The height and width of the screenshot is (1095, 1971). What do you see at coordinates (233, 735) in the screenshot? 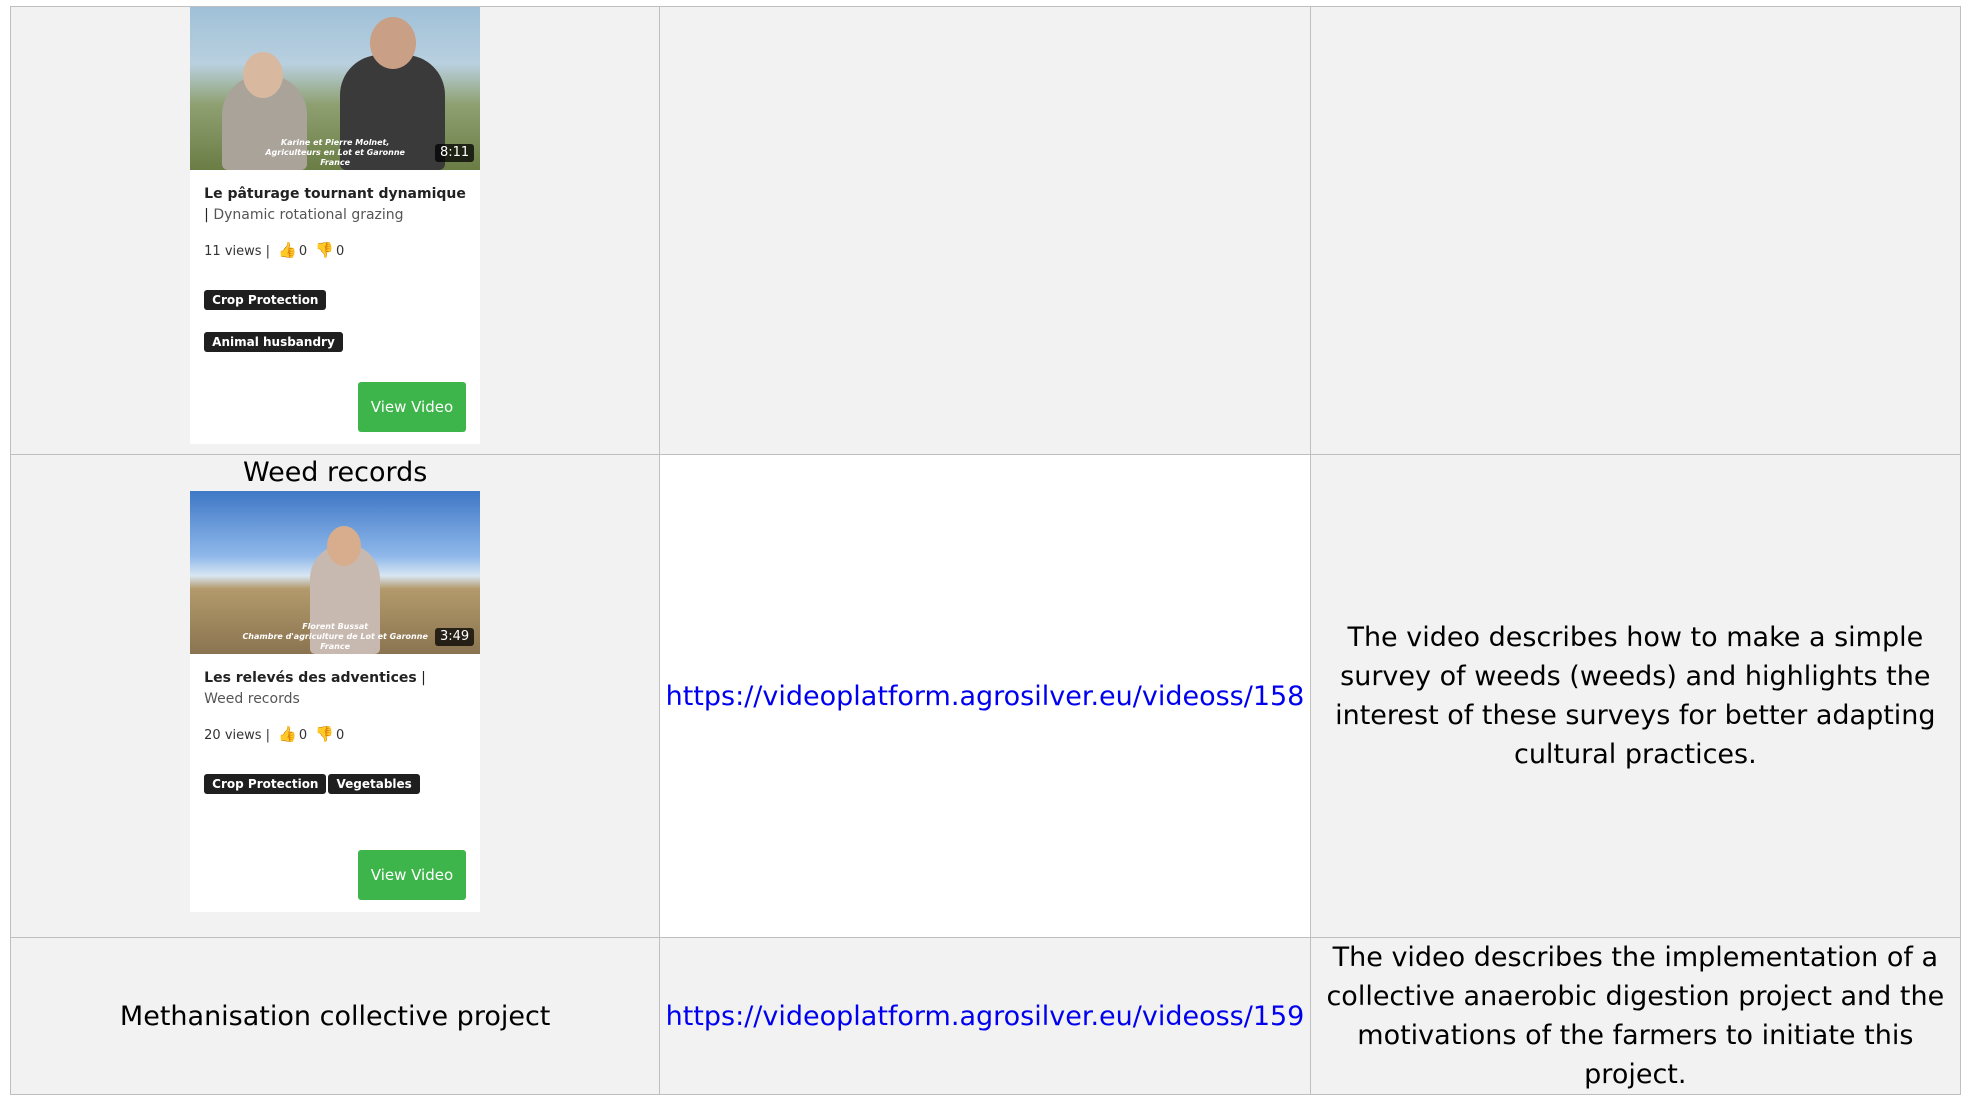
I see `view-count: 20 views` at bounding box center [233, 735].